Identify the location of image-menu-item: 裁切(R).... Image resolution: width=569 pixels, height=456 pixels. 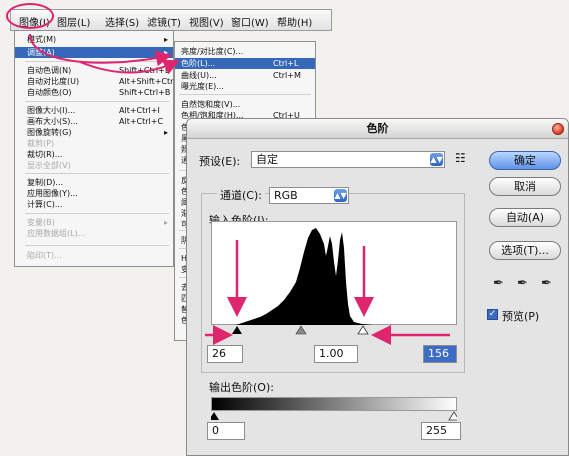
(94, 154).